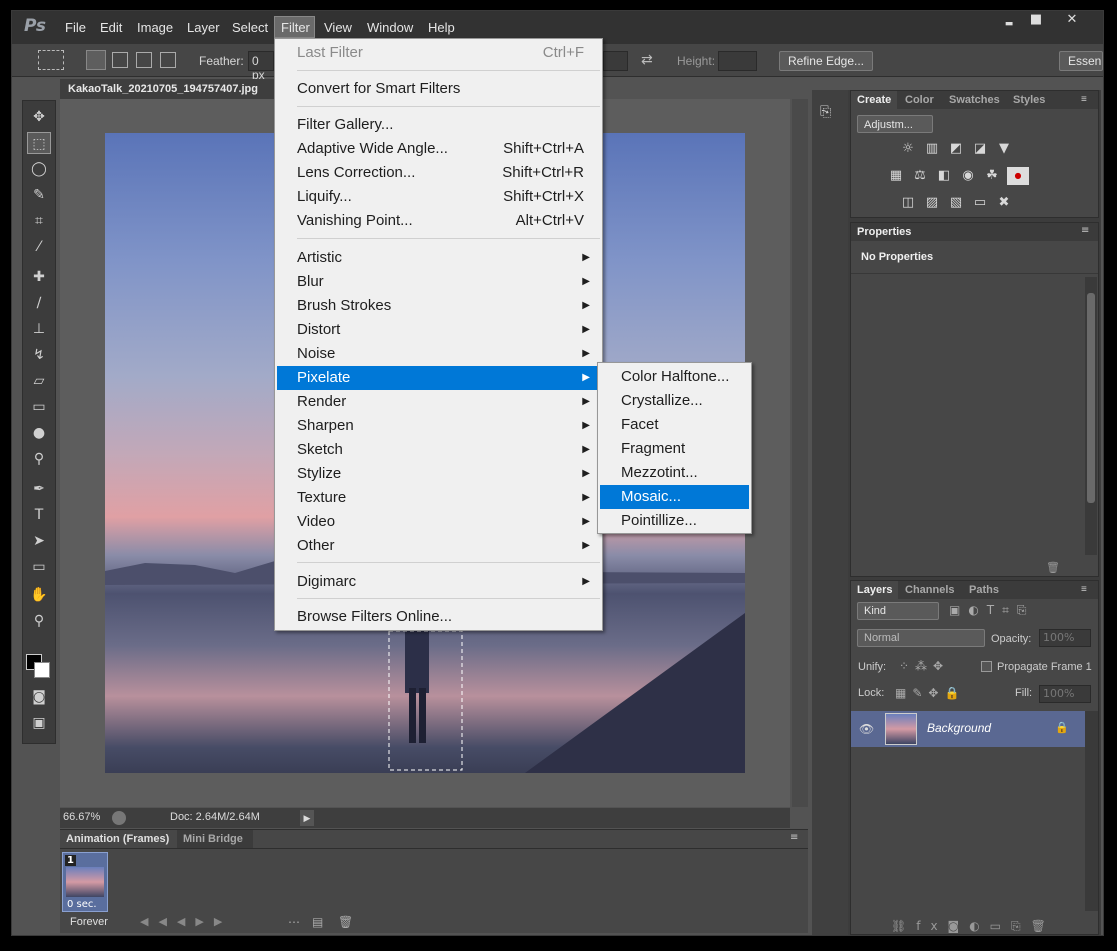 This screenshot has height=951, width=1117. I want to click on menu-video: Video ▶, so click(438, 522).